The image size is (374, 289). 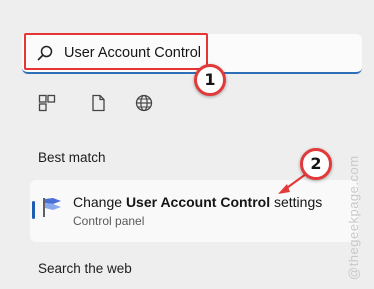 I want to click on watermark: @thegeekpage.com, so click(x=353, y=217).